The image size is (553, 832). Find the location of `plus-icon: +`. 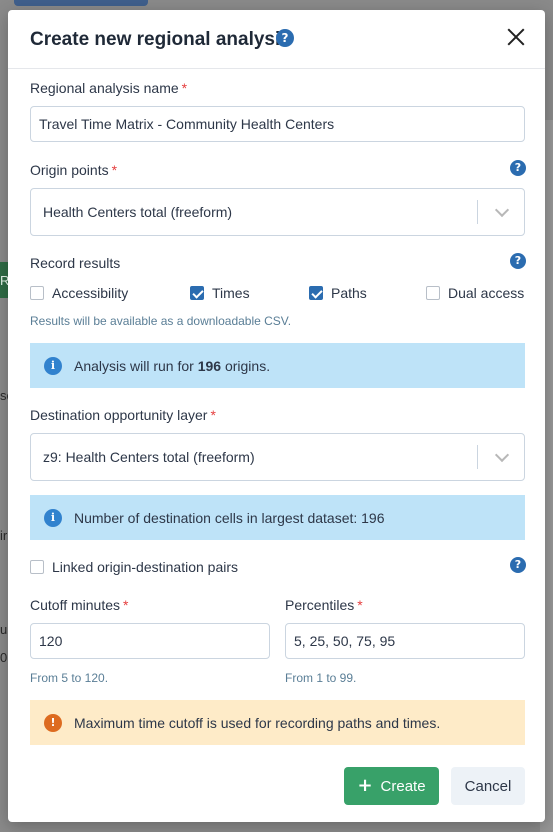

plus-icon: + is located at coordinates (365, 785).